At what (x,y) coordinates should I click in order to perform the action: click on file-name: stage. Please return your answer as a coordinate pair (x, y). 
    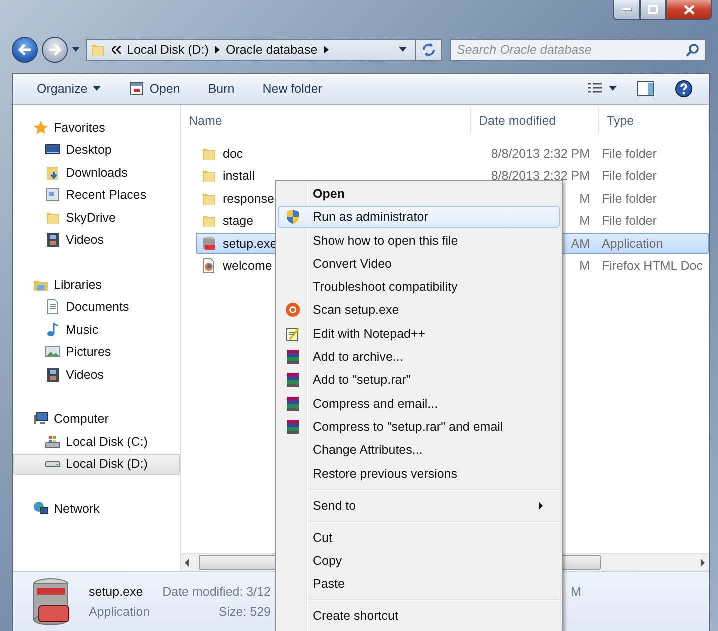
    Looking at the image, I should click on (238, 221).